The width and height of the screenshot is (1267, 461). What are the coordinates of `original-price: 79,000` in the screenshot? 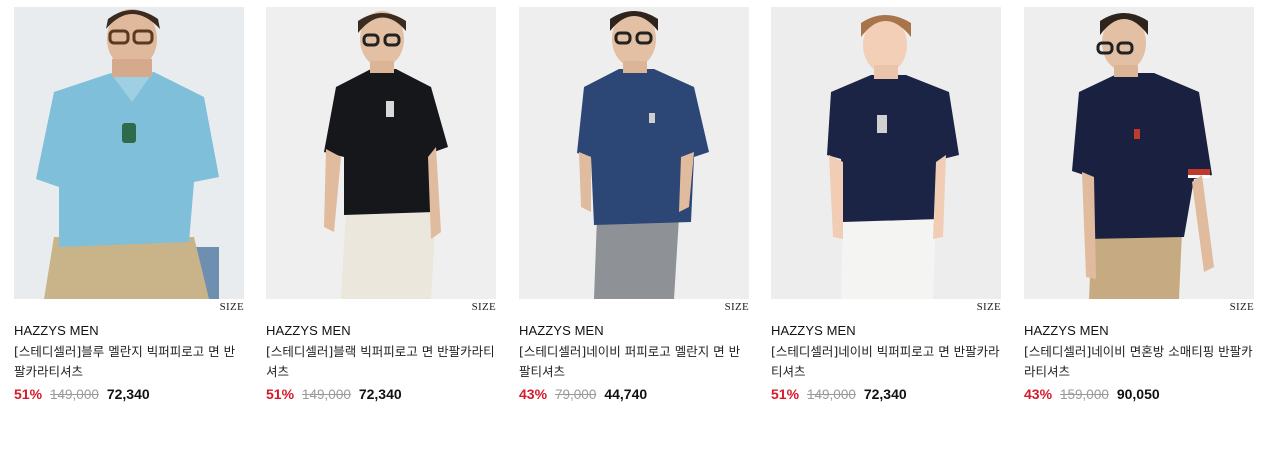 It's located at (576, 394).